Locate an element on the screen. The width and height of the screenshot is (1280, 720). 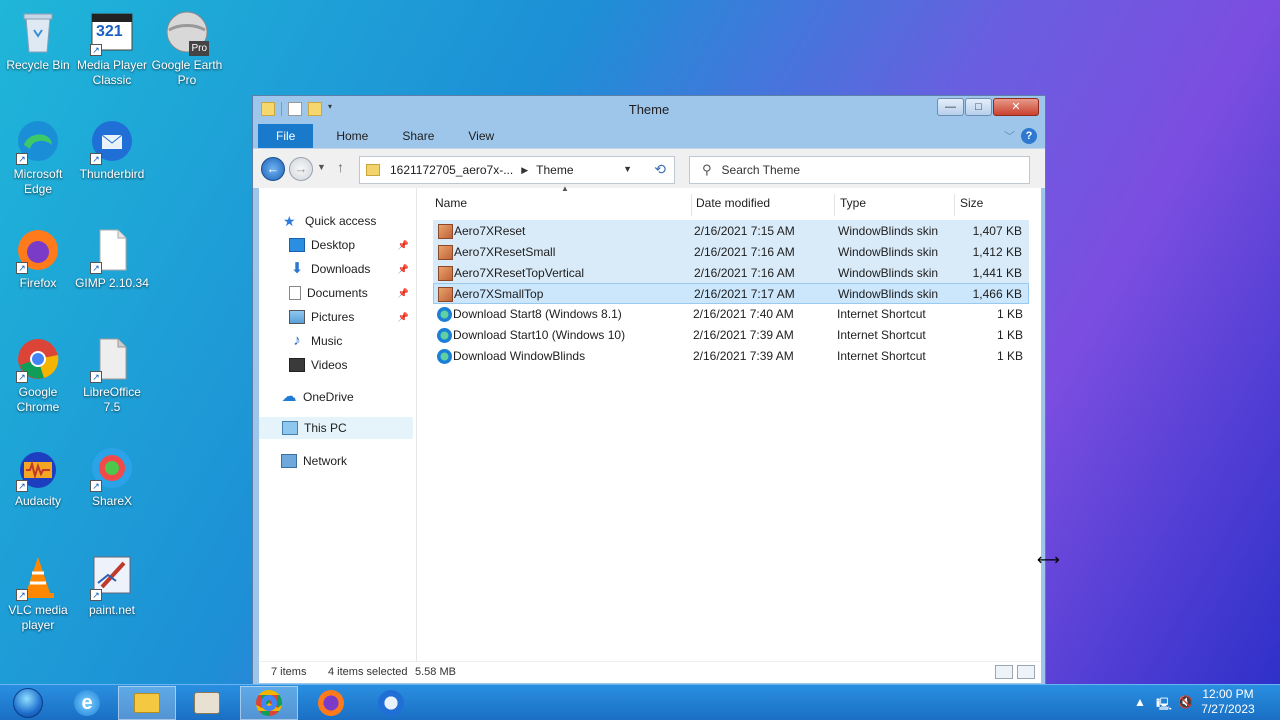
nav-quick-access: ★ Quick access is located at coordinates (336, 221).